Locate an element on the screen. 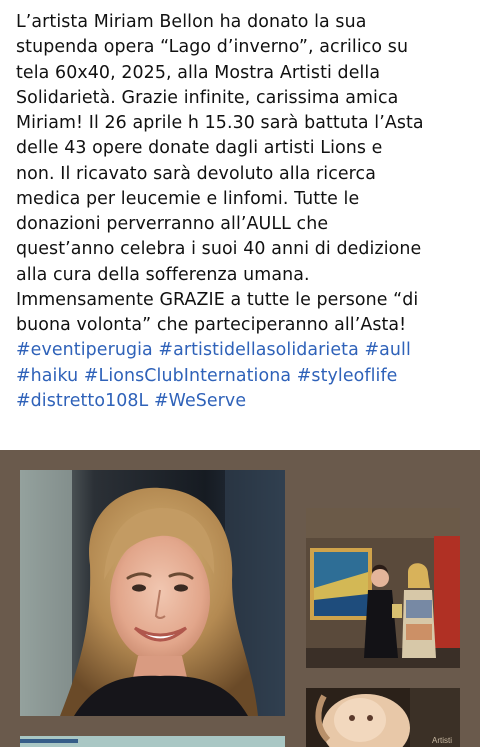  thumb-caption: Artisti is located at coordinates (442, 740).